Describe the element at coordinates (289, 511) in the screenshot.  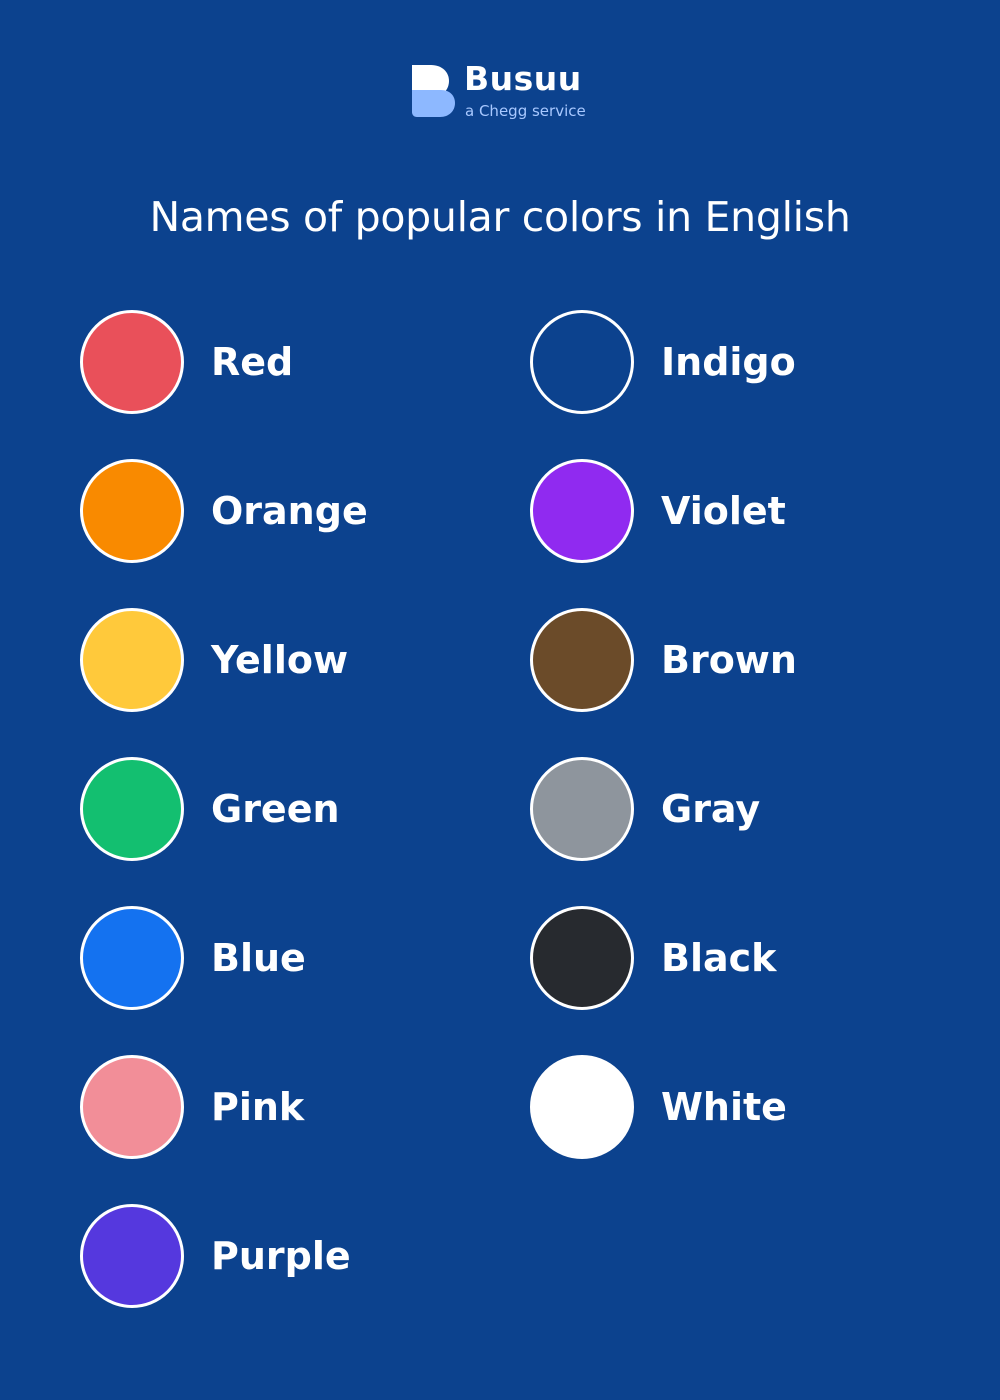
I see `color-name: Orange` at that location.